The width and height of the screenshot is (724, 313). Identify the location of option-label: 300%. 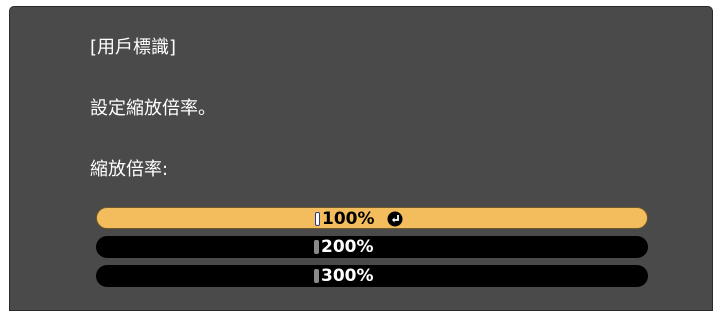
(347, 276).